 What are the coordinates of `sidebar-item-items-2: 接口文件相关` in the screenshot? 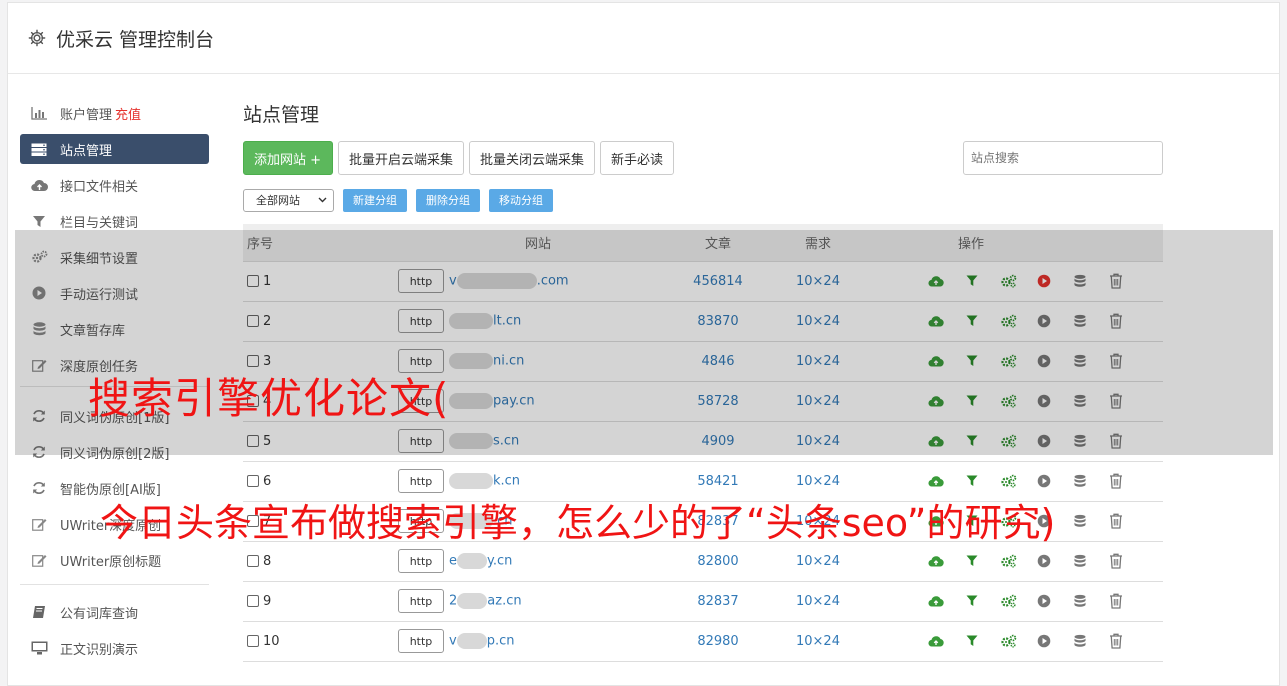 It's located at (114, 185).